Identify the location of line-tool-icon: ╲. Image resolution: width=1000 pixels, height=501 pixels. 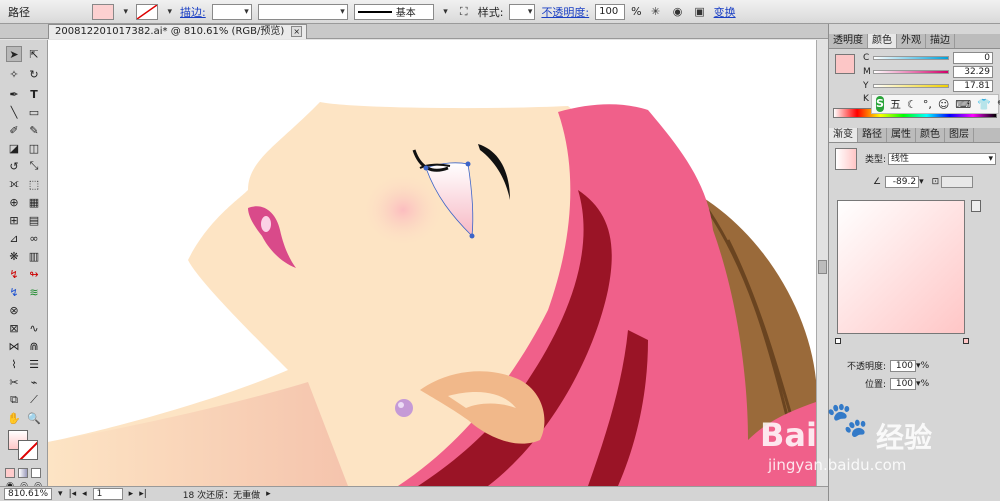
(14, 112).